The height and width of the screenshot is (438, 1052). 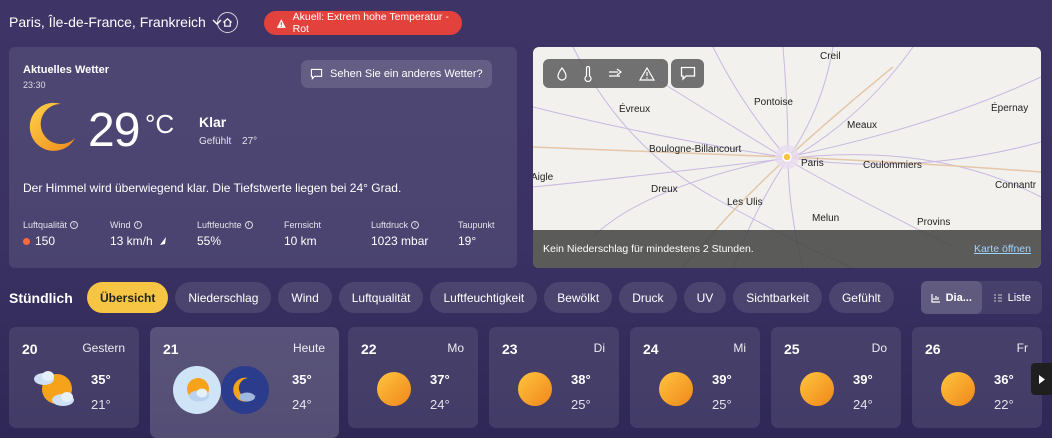 I want to click on day-number: 21, so click(x=171, y=349).